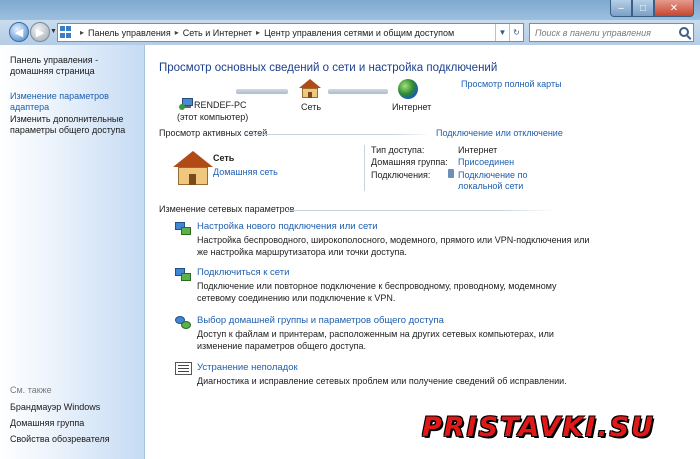  Describe the element at coordinates (408, 89) in the screenshot. I see `internet-globe-icon` at that location.